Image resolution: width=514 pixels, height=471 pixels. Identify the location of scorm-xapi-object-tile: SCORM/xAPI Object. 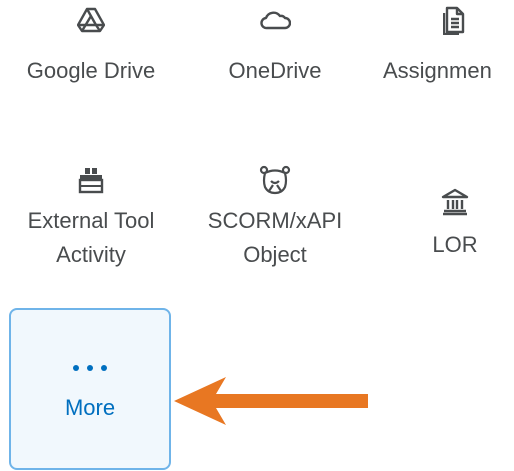
(275, 216).